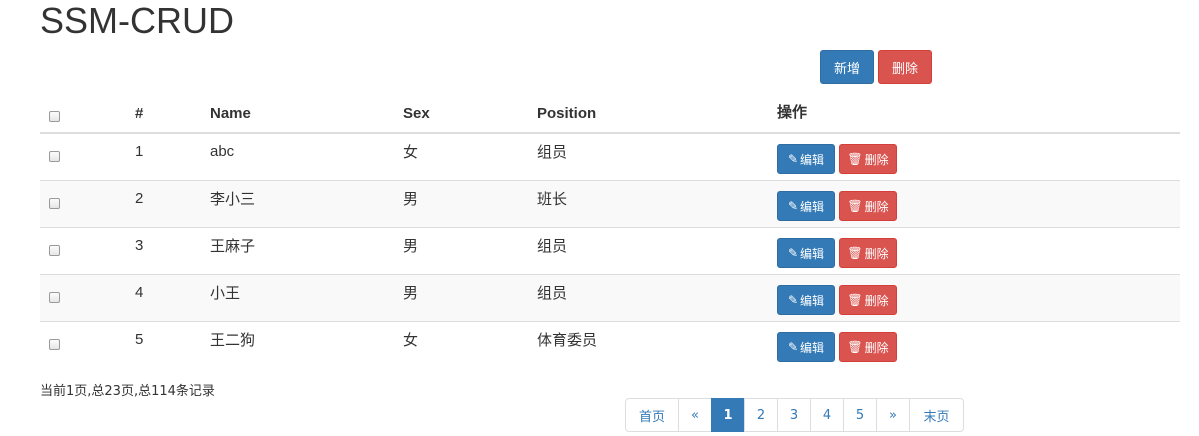 The image size is (1199, 436). I want to click on table-row: 3 王麻子男组员 ✎ 编辑 🗑 删除, so click(610, 251).